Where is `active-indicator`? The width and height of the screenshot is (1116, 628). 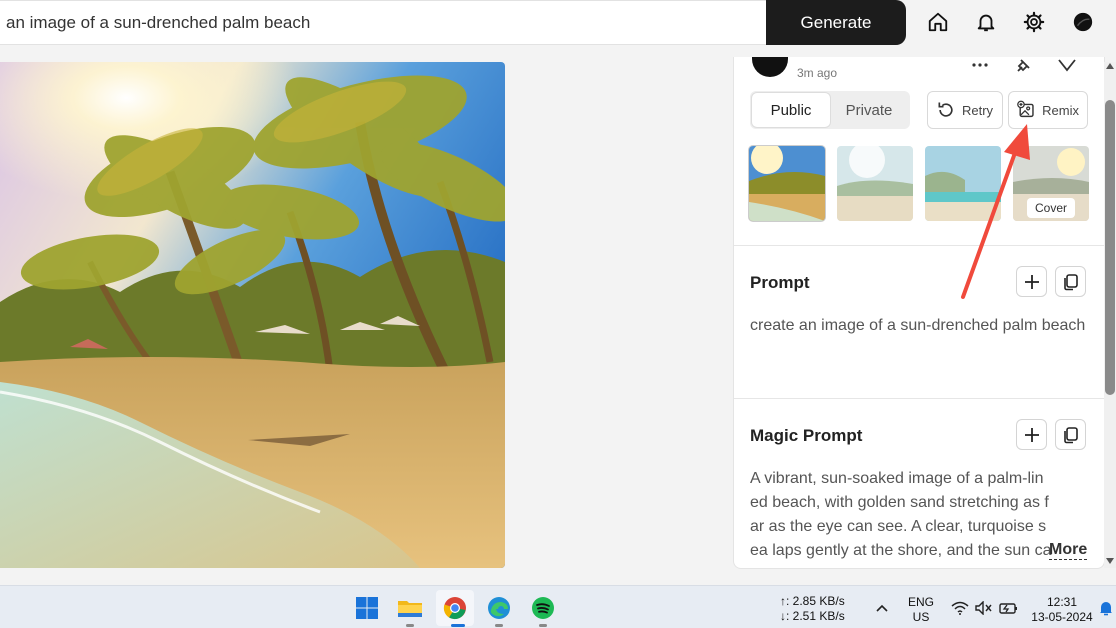
active-indicator is located at coordinates (458, 625).